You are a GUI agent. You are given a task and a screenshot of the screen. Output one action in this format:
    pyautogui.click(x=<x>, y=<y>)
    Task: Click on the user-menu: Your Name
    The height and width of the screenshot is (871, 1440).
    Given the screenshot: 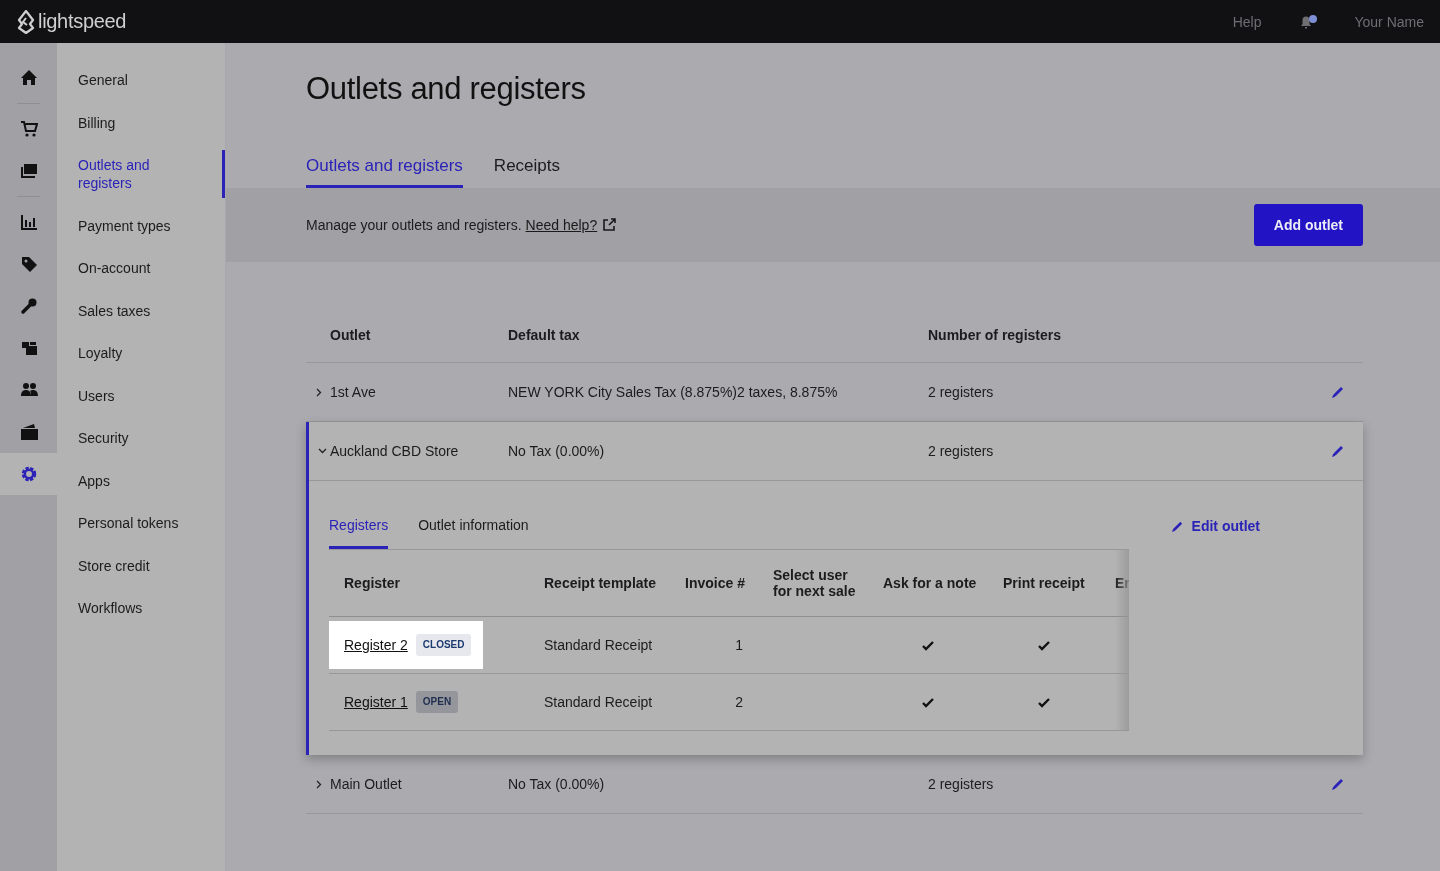 What is the action you would take?
    pyautogui.click(x=1389, y=21)
    